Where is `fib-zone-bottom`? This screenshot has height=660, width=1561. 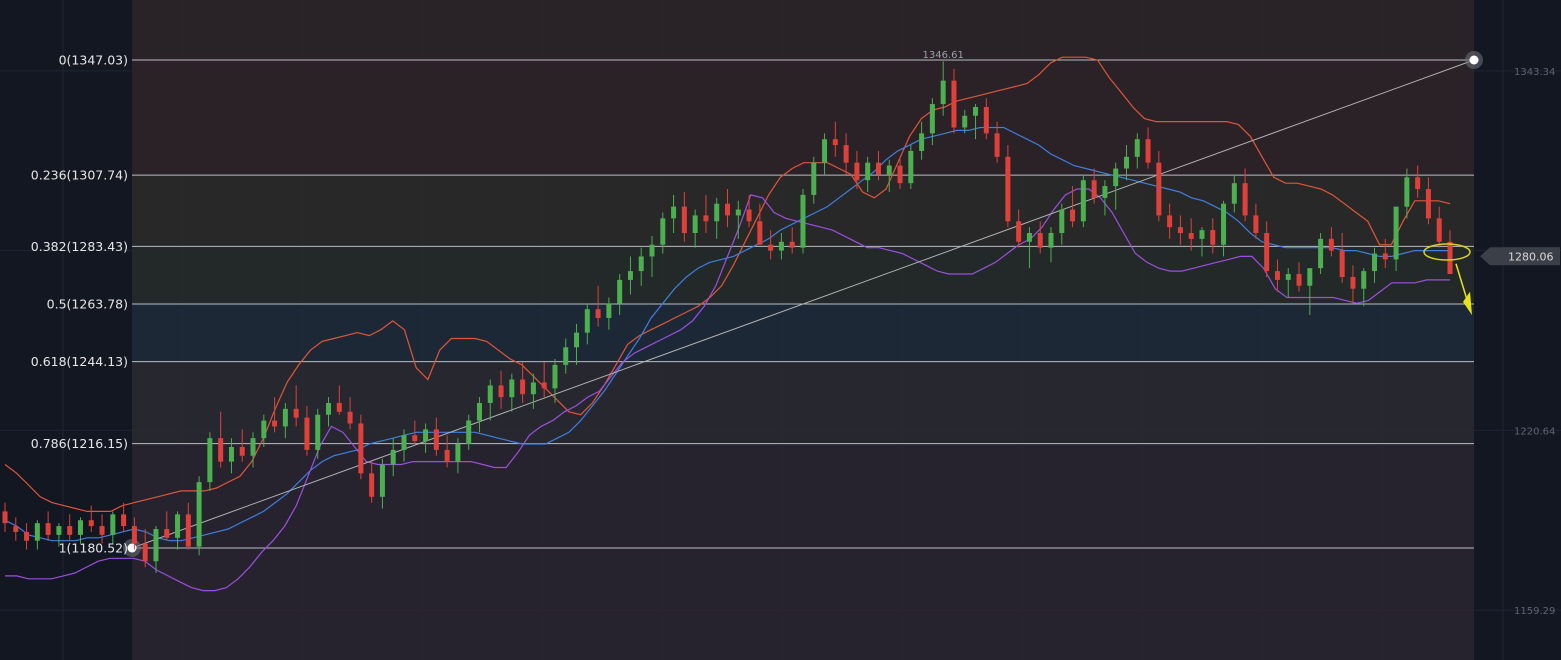
fib-zone-bottom is located at coordinates (803, 604).